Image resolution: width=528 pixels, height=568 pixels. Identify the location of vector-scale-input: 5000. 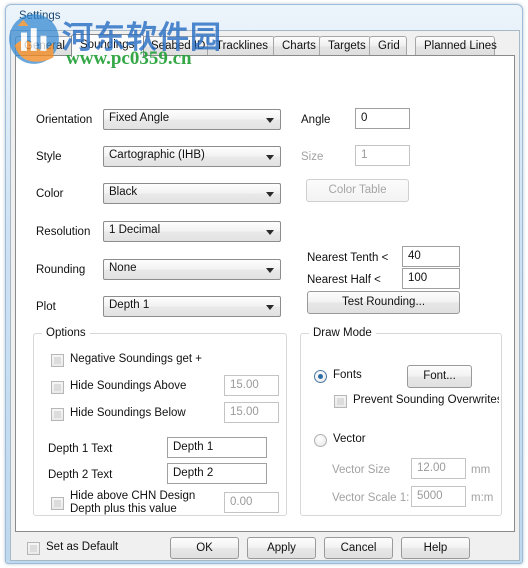
(438, 496).